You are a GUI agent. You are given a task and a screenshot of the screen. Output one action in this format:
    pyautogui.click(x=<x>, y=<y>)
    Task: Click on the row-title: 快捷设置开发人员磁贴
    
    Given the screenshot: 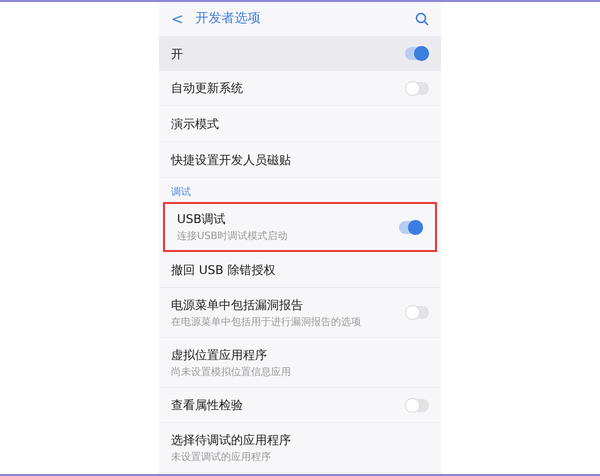 What is the action you would take?
    pyautogui.click(x=231, y=160)
    